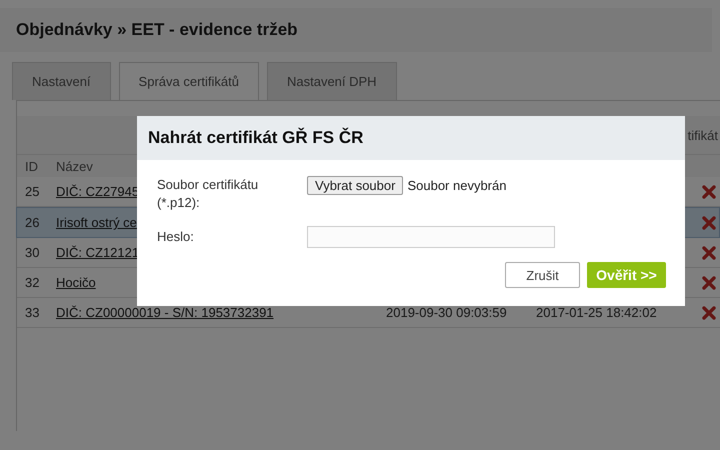  What do you see at coordinates (165, 312) in the screenshot?
I see `certificate-link: DIČ: CZ00000019 - S/N: 1953732391` at bounding box center [165, 312].